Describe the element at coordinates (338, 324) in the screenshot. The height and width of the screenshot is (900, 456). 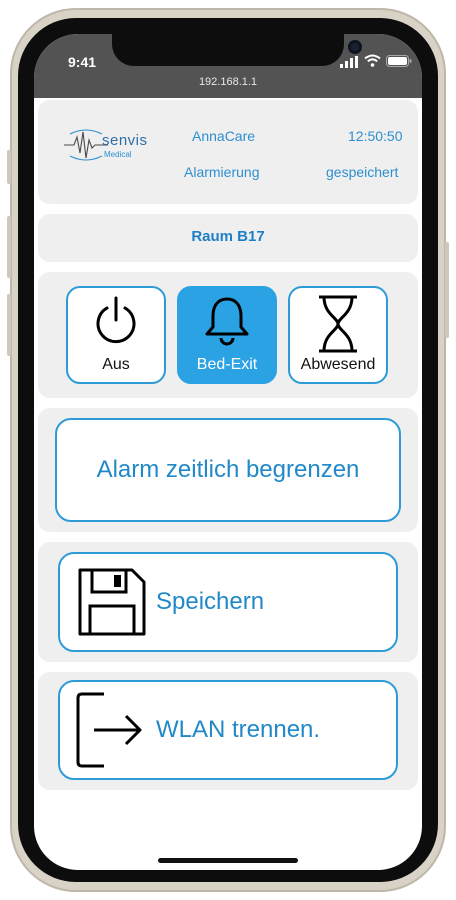
I see `hourglass-icon` at that location.